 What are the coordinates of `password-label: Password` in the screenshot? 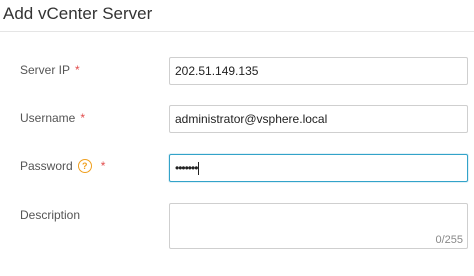 It's located at (46, 166).